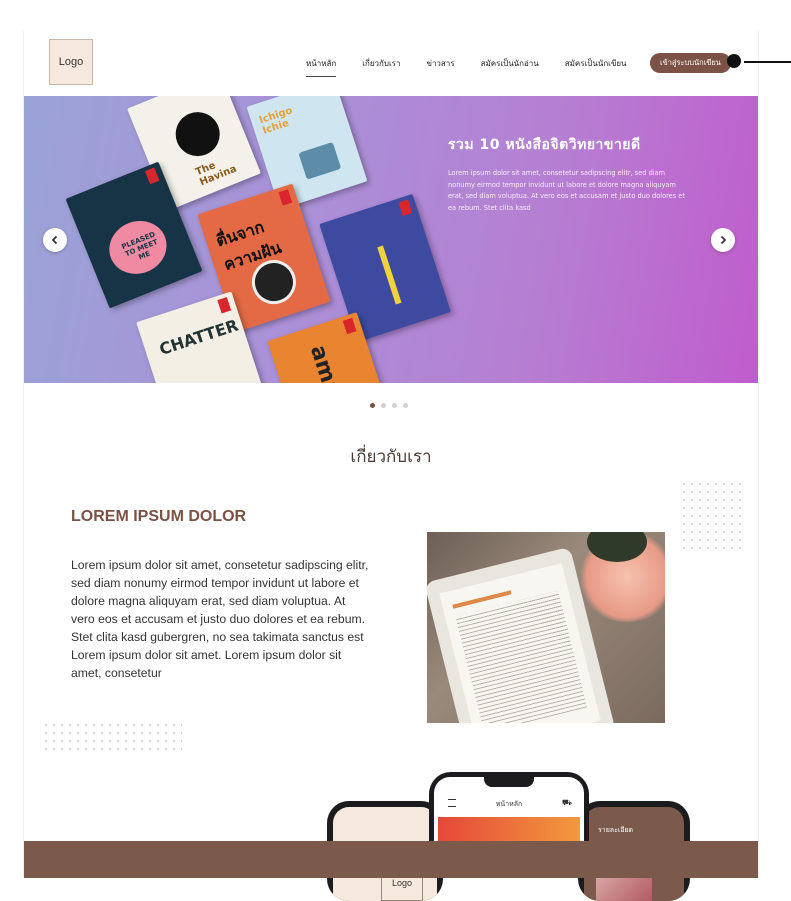 The image size is (791, 901). Describe the element at coordinates (71, 62) in the screenshot. I see `logo: Logo` at that location.